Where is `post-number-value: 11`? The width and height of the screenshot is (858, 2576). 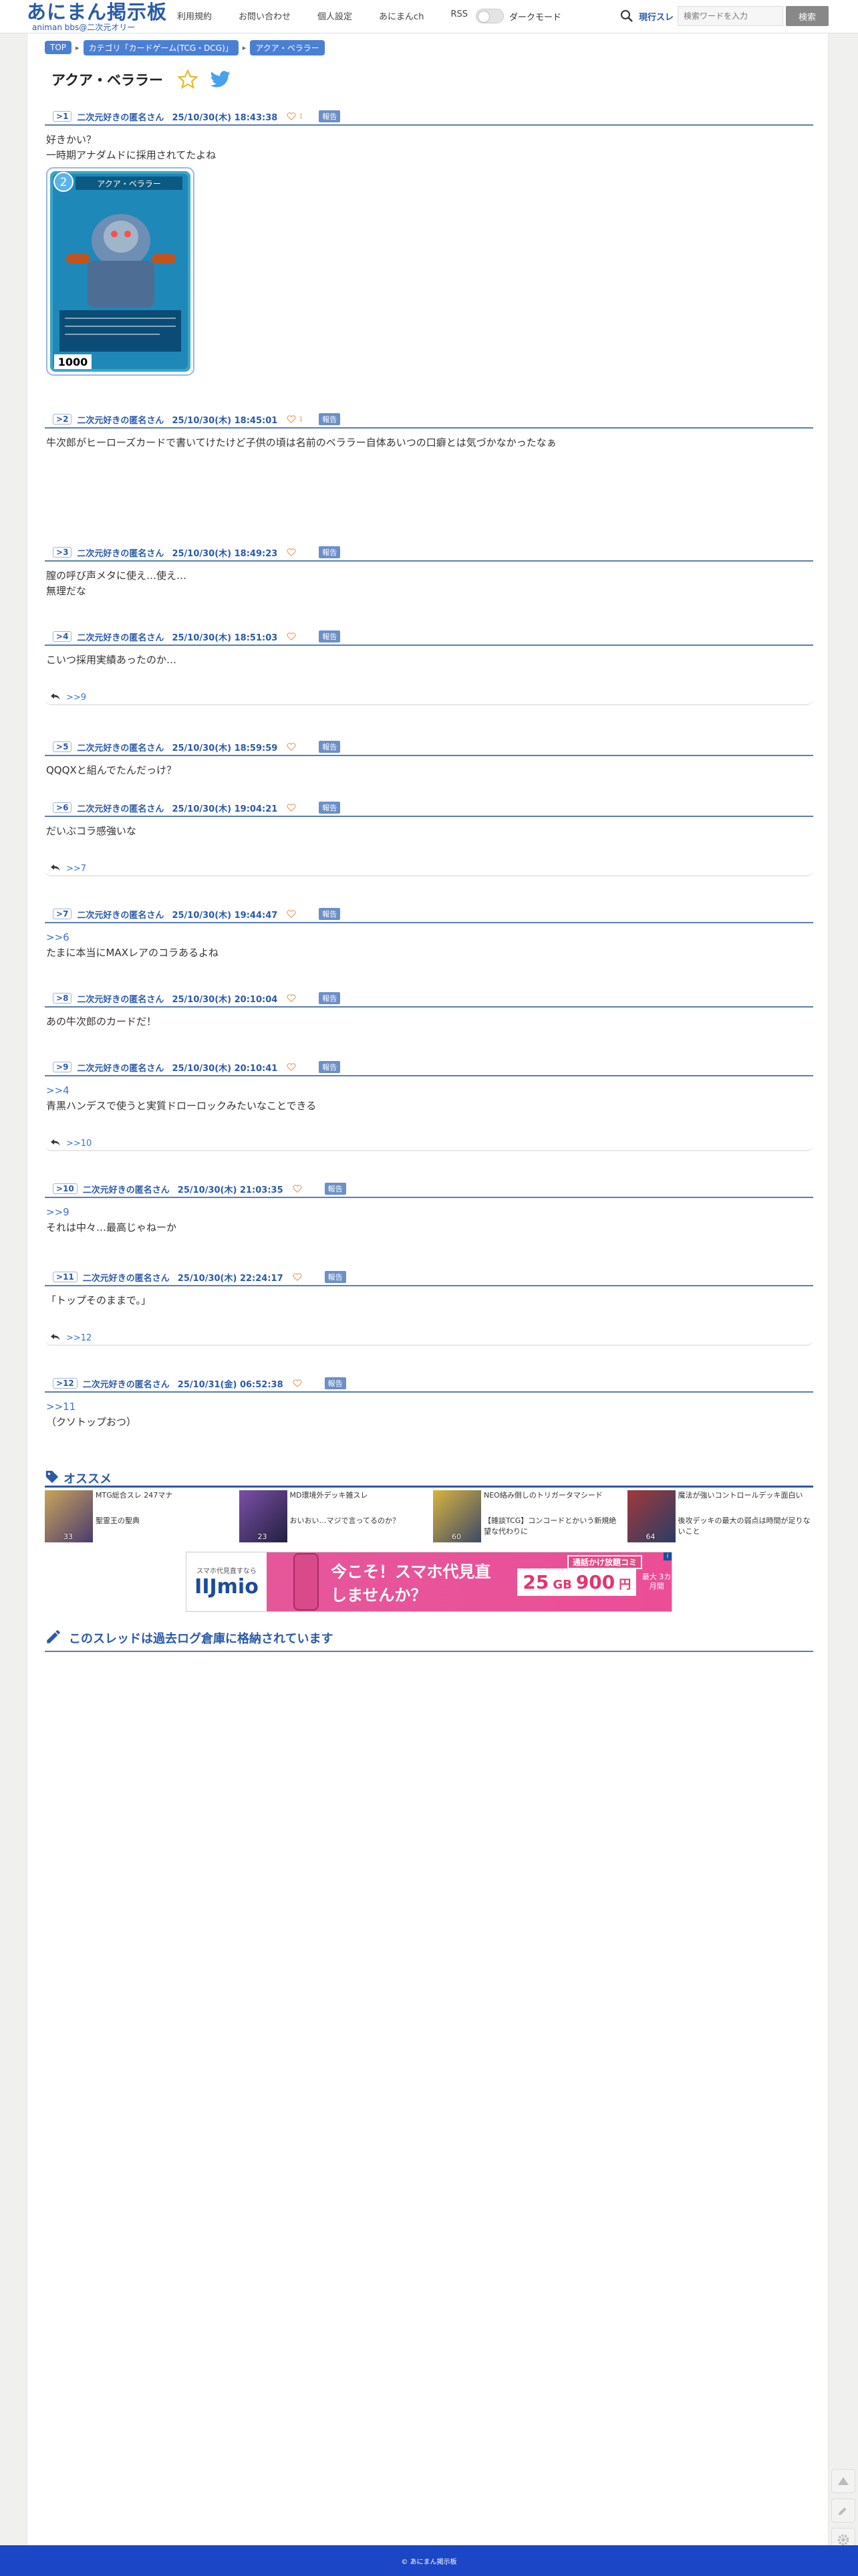 post-number-value: 11 is located at coordinates (68, 1277).